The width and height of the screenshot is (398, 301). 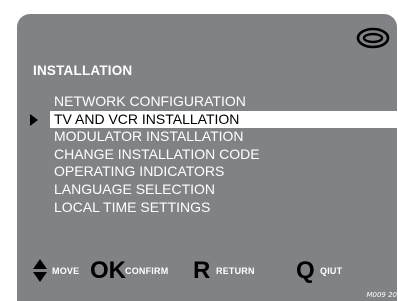 I want to click on menu-item-local-time-settings: LOCAL TIME SETTINGS, so click(x=207, y=208).